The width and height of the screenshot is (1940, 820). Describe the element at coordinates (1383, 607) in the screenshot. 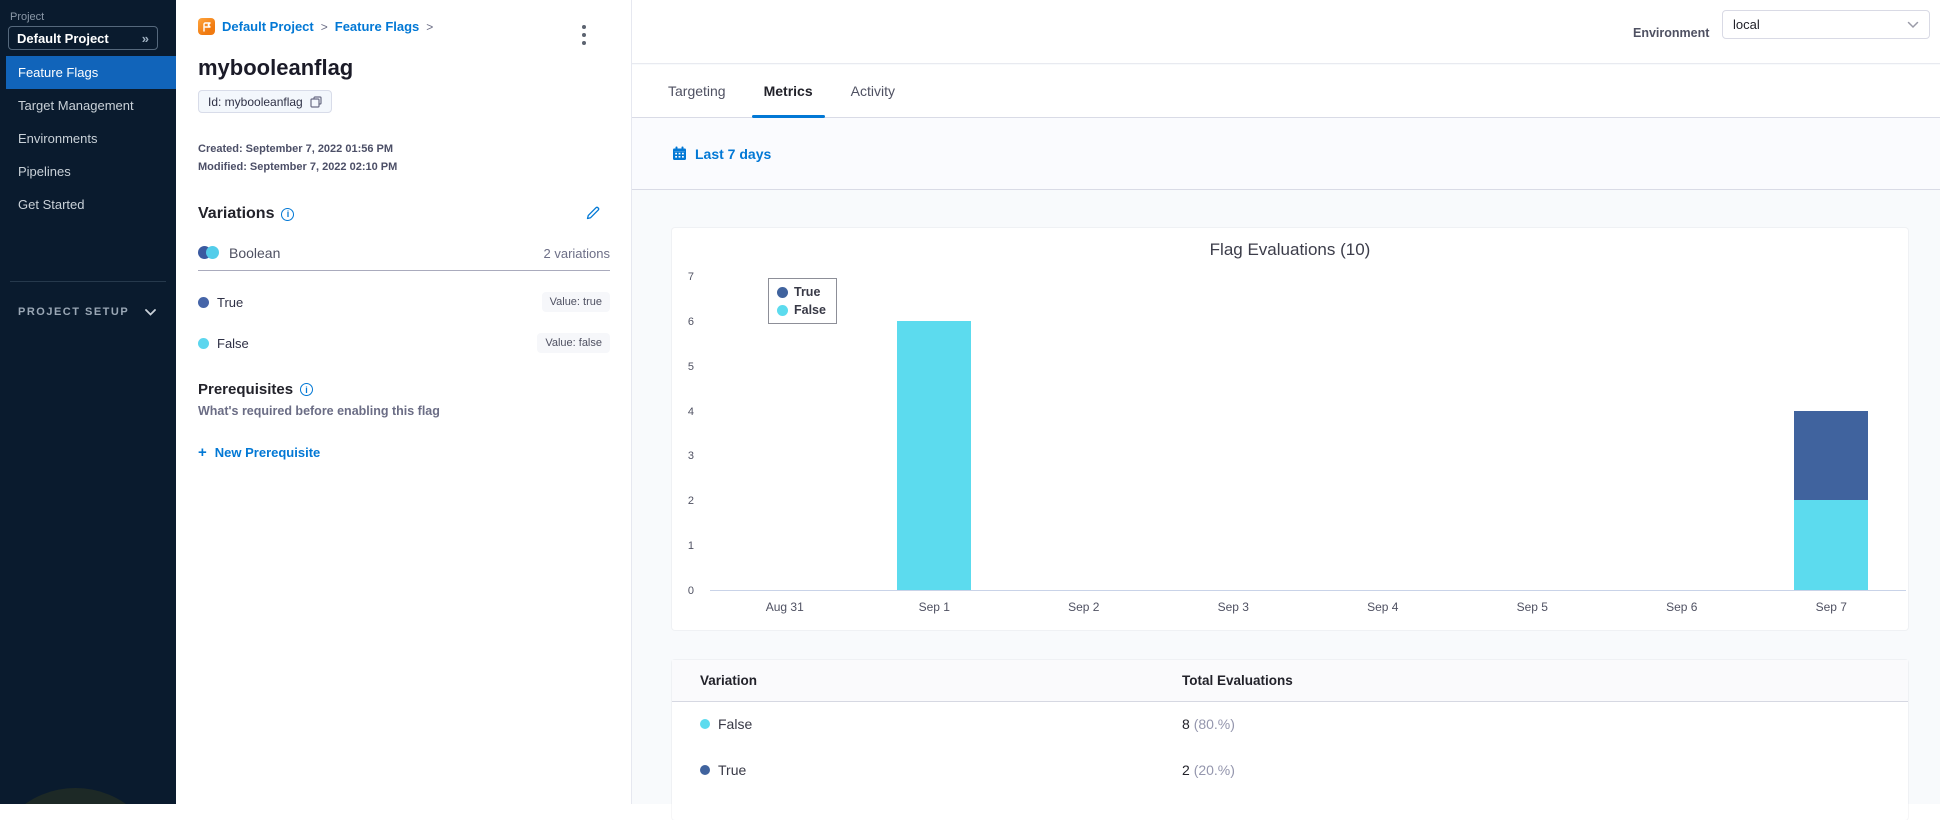

I see `x-tick-label: Sep 4` at that location.